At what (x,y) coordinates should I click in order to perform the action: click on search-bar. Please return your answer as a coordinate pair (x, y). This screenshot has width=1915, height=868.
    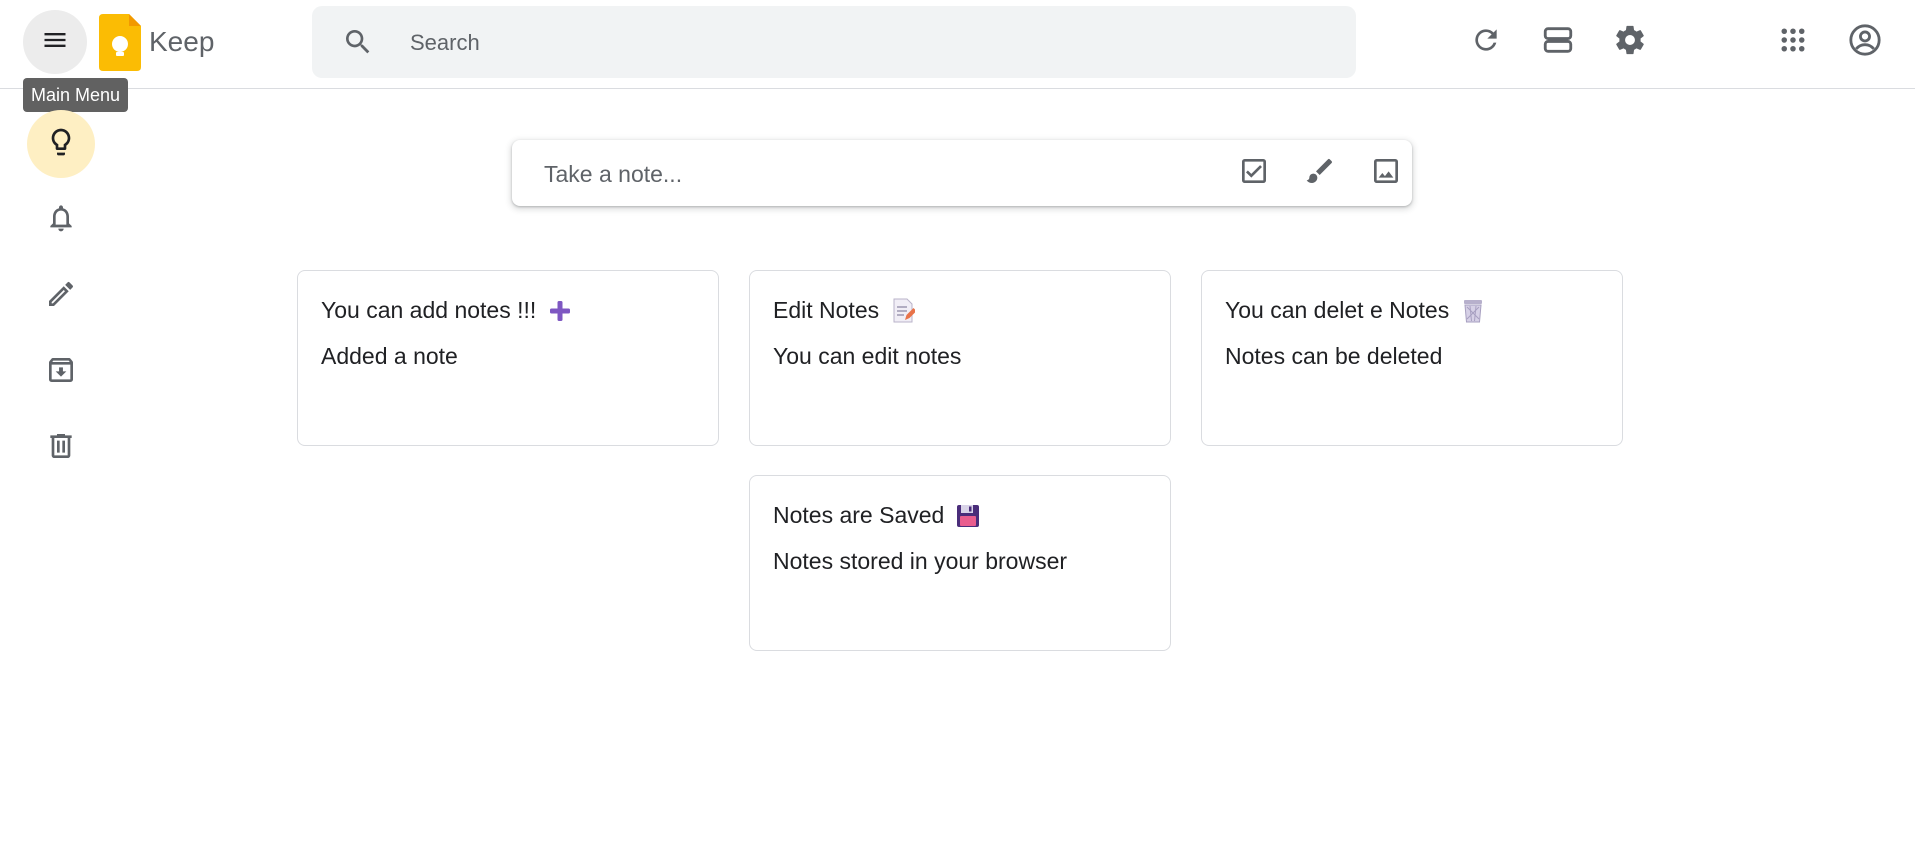
    Looking at the image, I should click on (834, 43).